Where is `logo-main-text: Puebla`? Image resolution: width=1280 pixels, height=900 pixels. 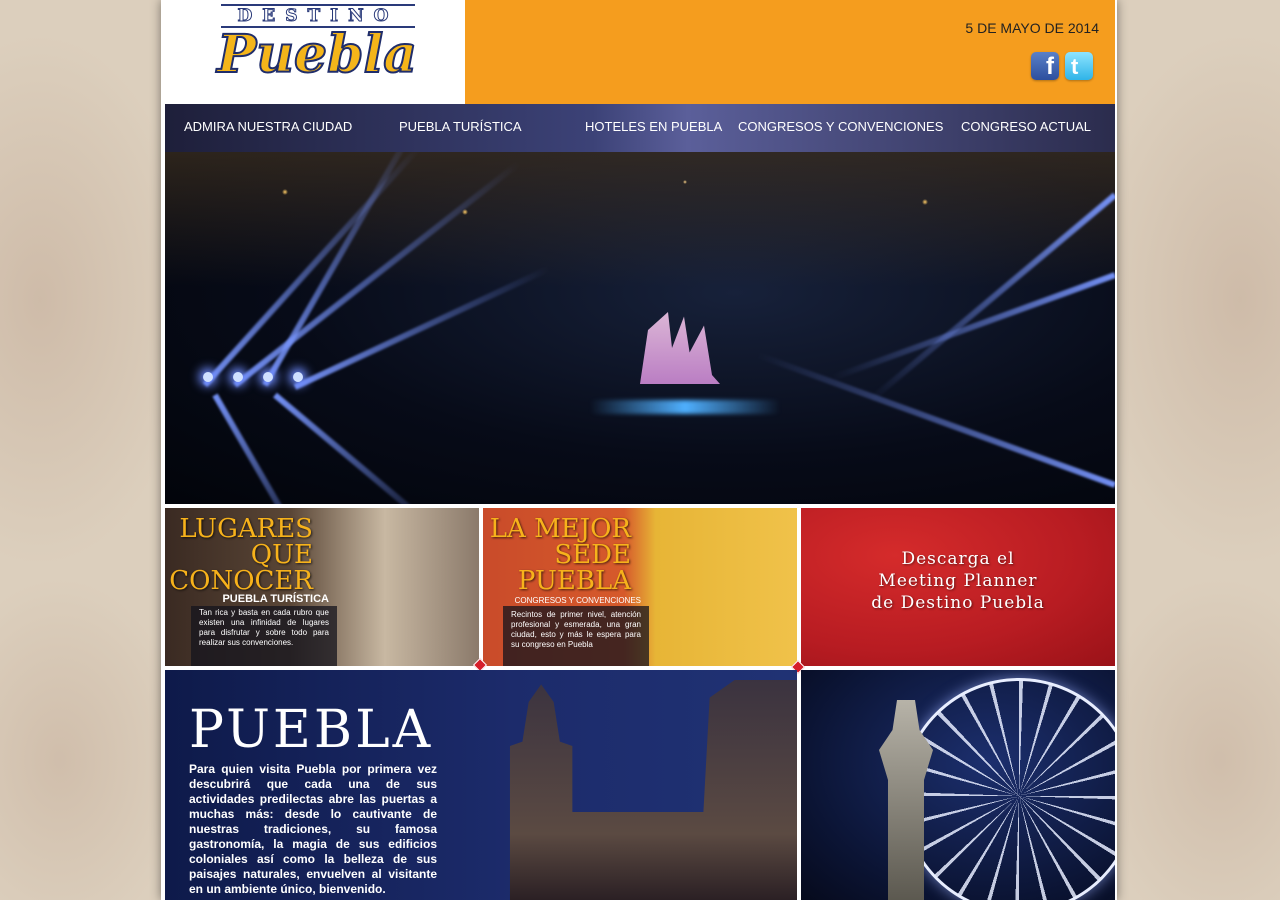 logo-main-text: Puebla is located at coordinates (317, 54).